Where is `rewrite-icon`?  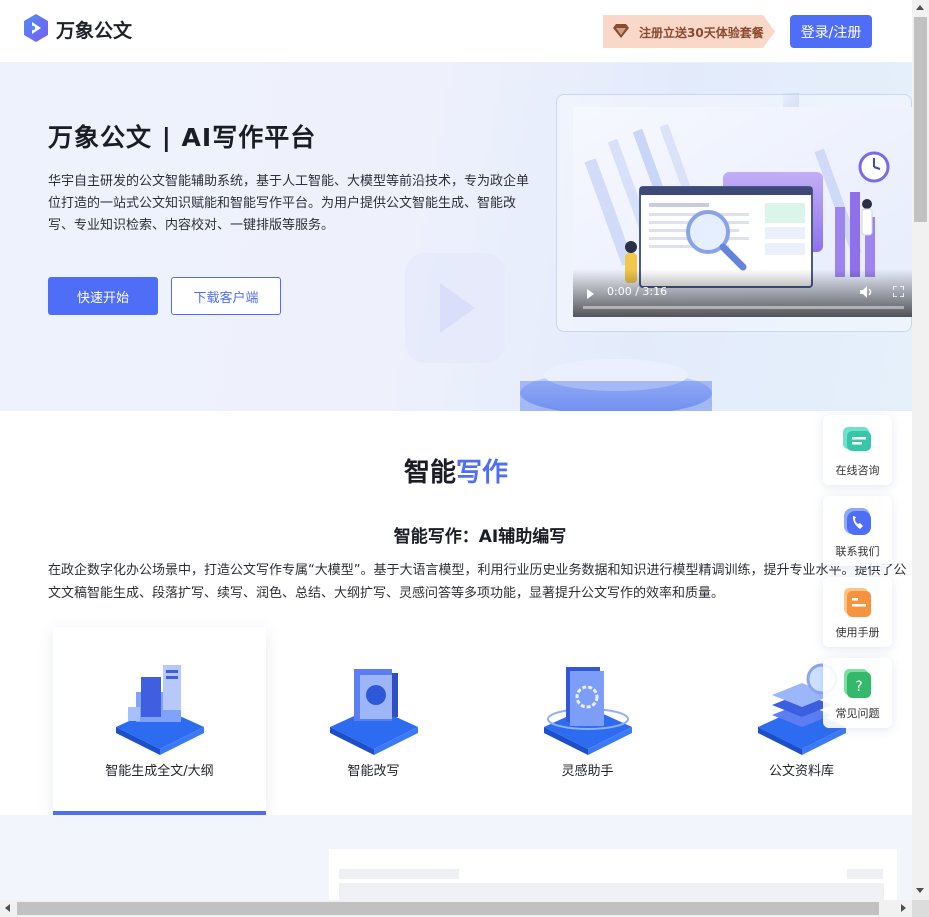 rewrite-icon is located at coordinates (373, 712).